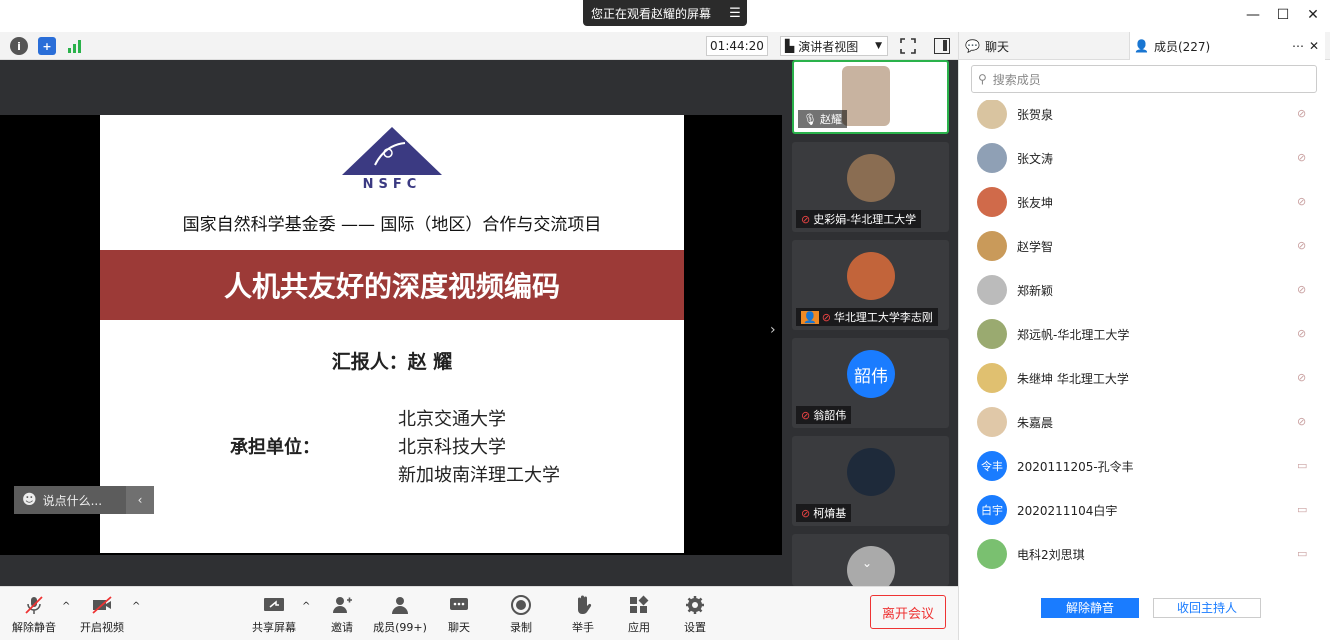 The height and width of the screenshot is (640, 1330). I want to click on minimize-button: —, so click(1253, 15).